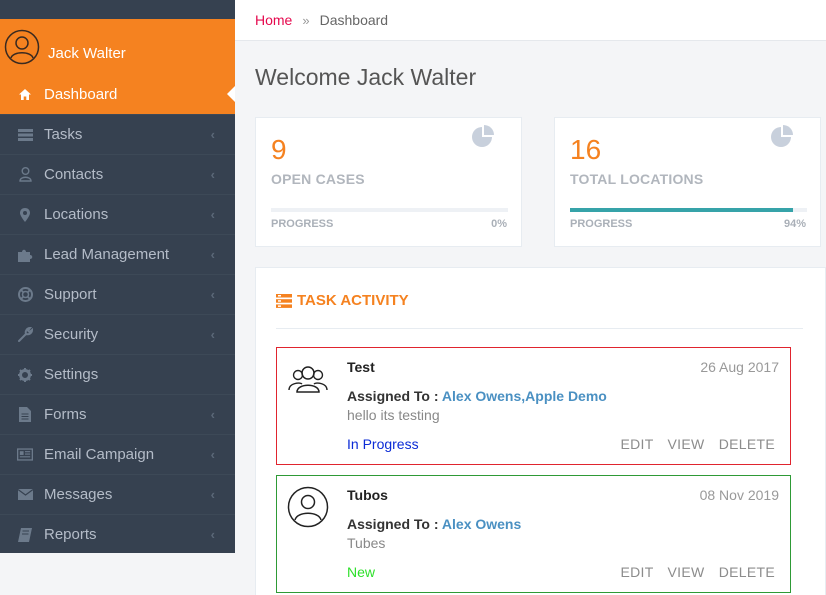 The width and height of the screenshot is (826, 595). Describe the element at coordinates (117, 494) in the screenshot. I see `sidebar-item-messages: Messages ‹` at that location.